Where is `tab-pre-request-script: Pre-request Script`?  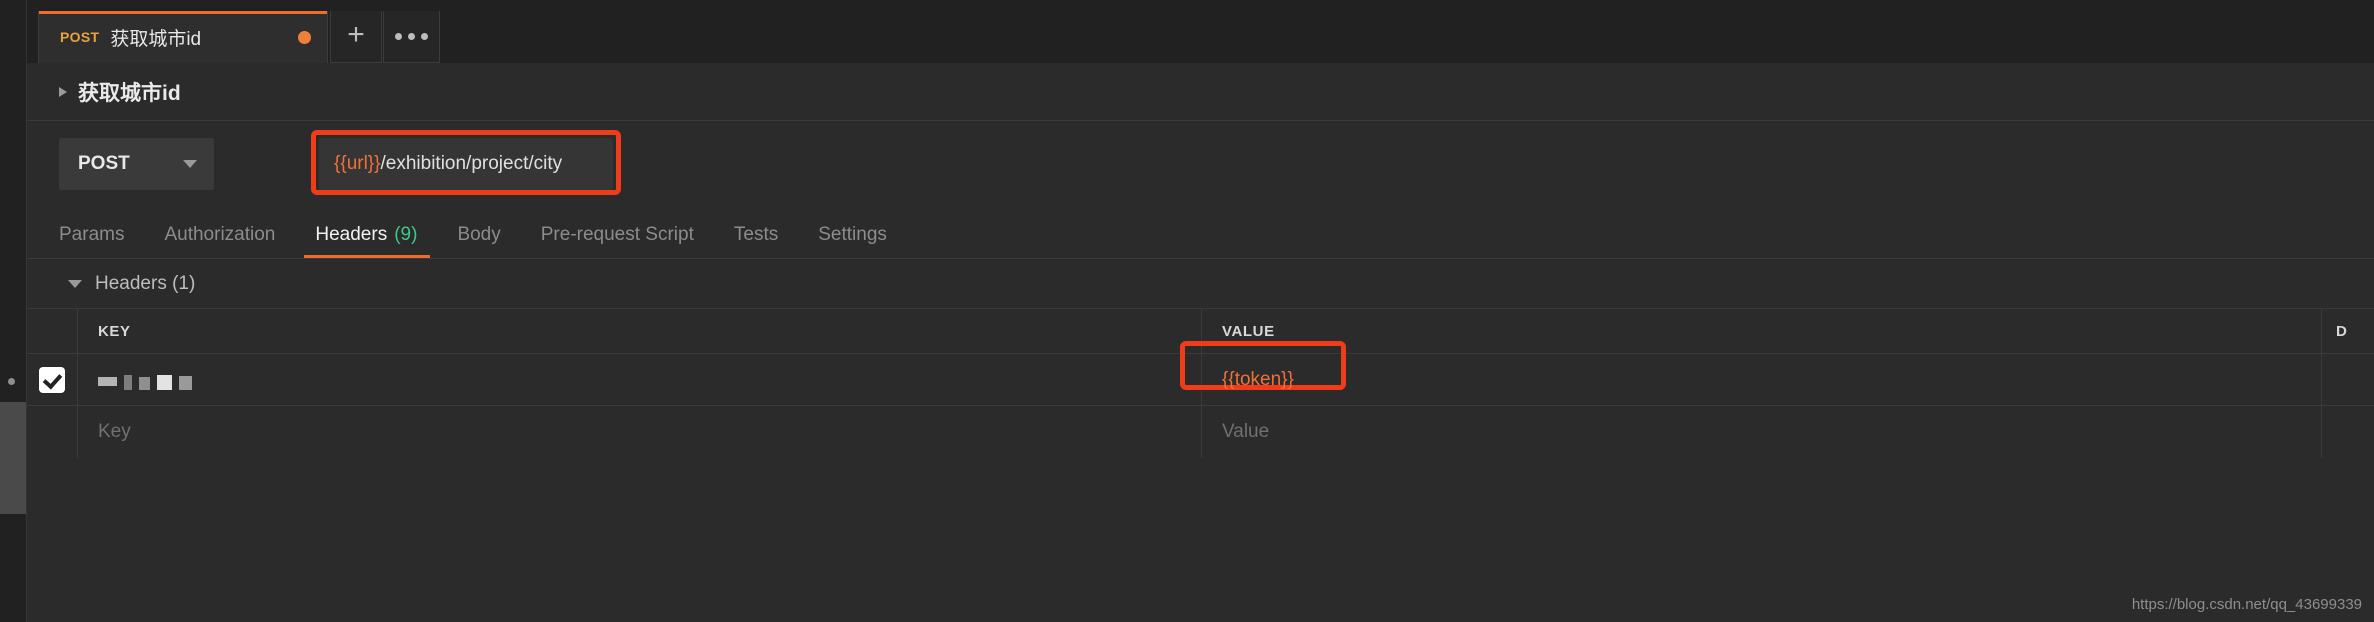 tab-pre-request-script: Pre-request Script is located at coordinates (617, 241).